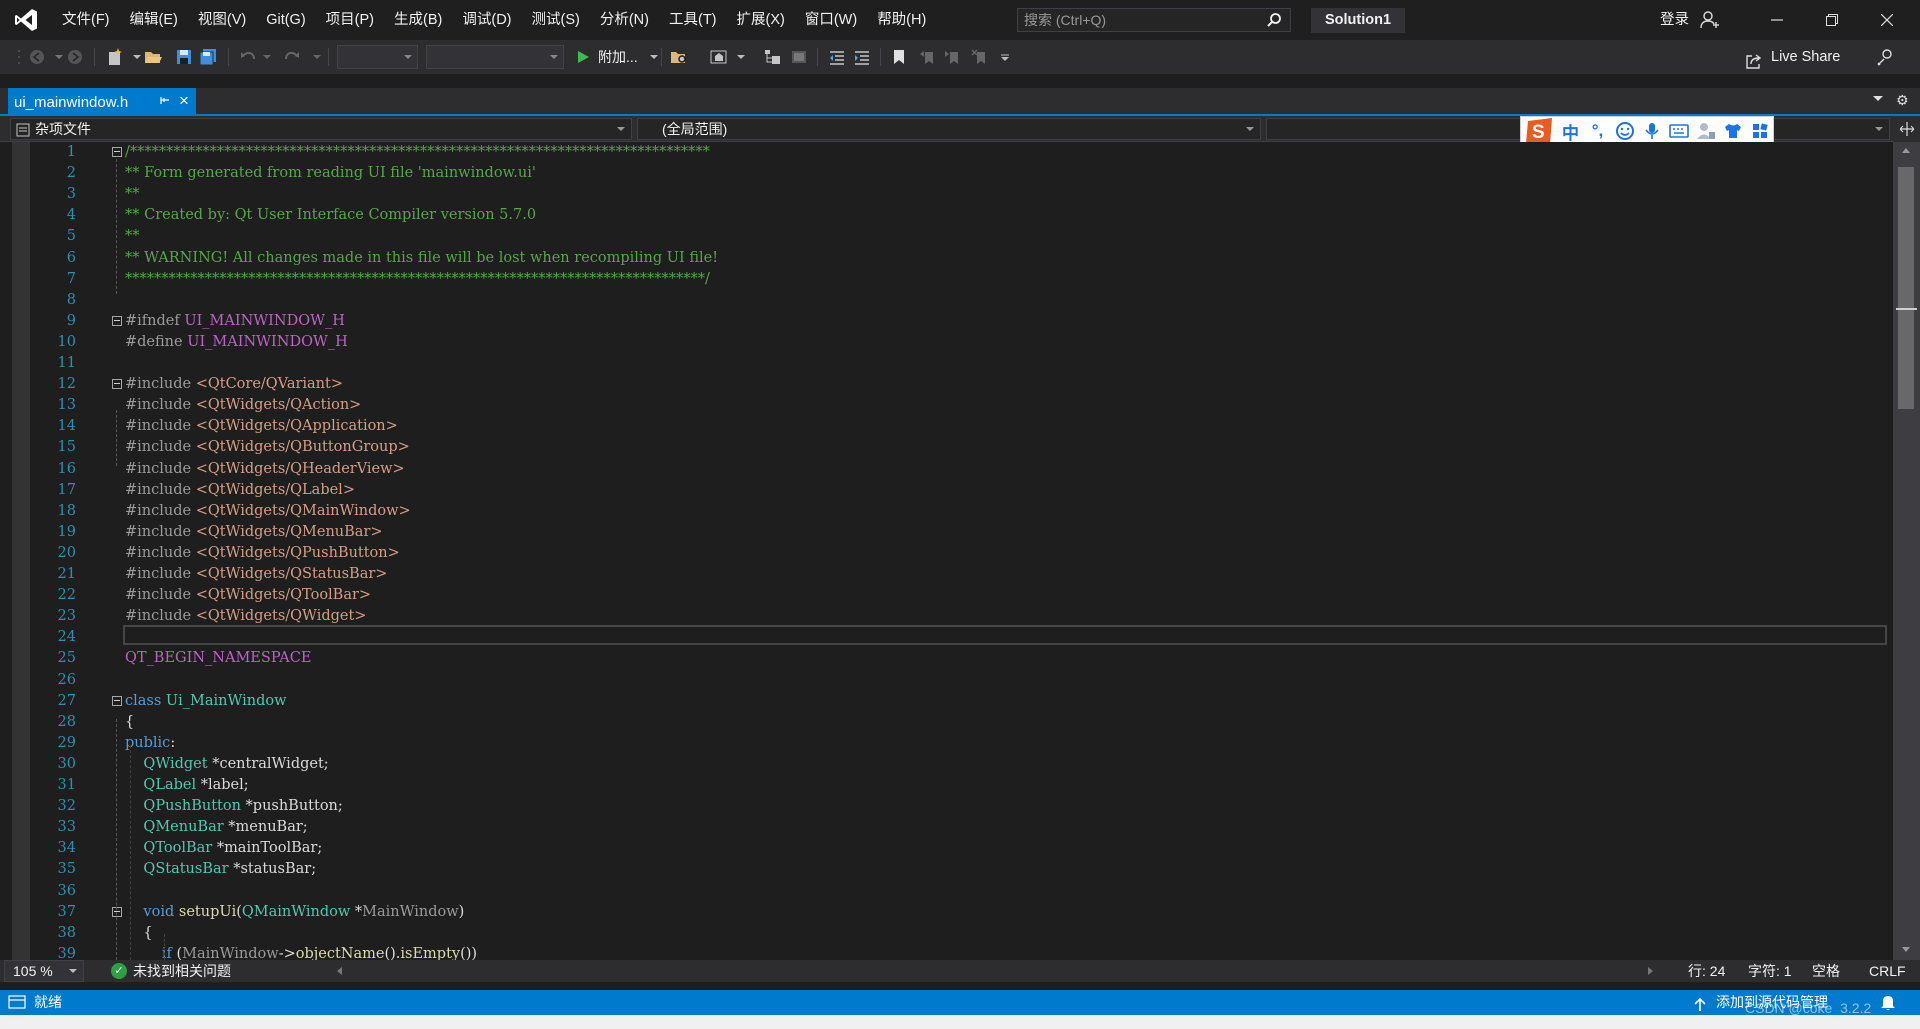 This screenshot has width=1920, height=1029. What do you see at coordinates (171, 971) in the screenshot?
I see `issues-indicator: ✓ 未找到相关问题` at bounding box center [171, 971].